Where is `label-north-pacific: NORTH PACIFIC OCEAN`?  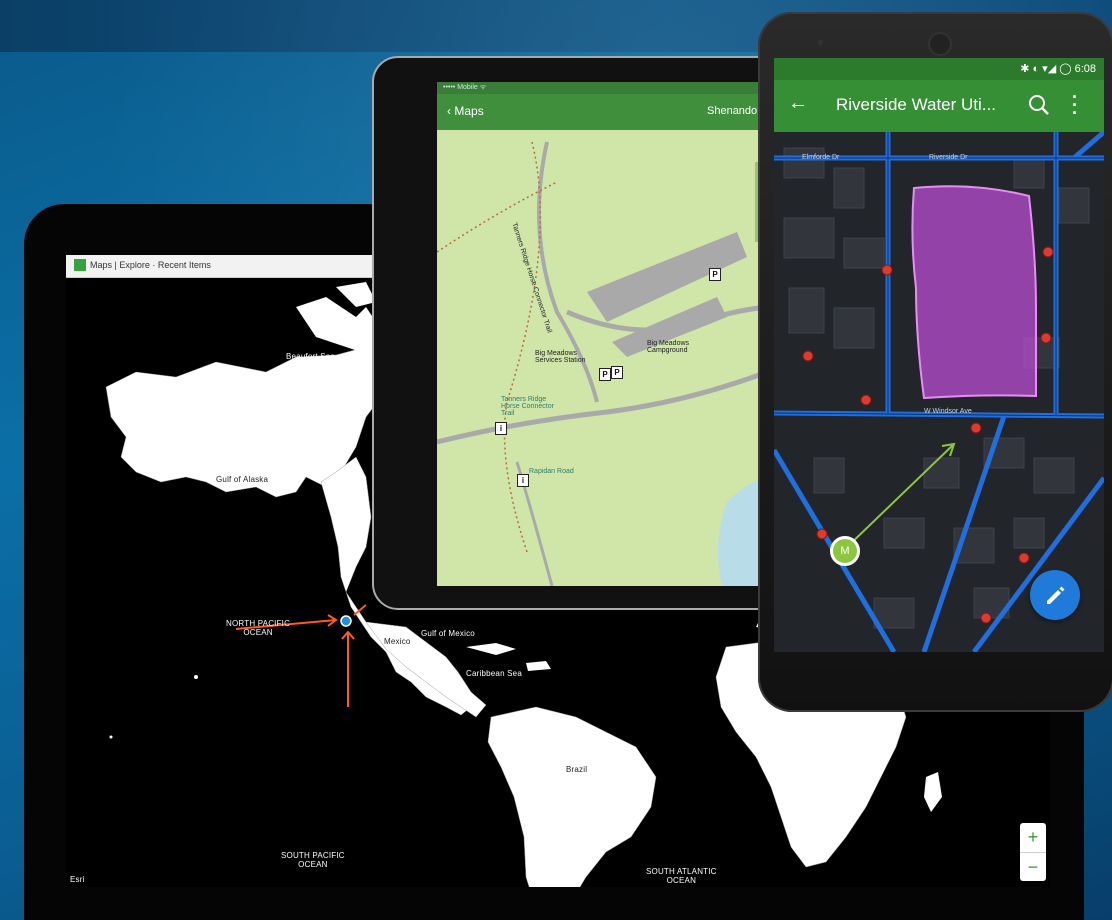
label-north-pacific: NORTH PACIFIC OCEAN is located at coordinates (258, 628).